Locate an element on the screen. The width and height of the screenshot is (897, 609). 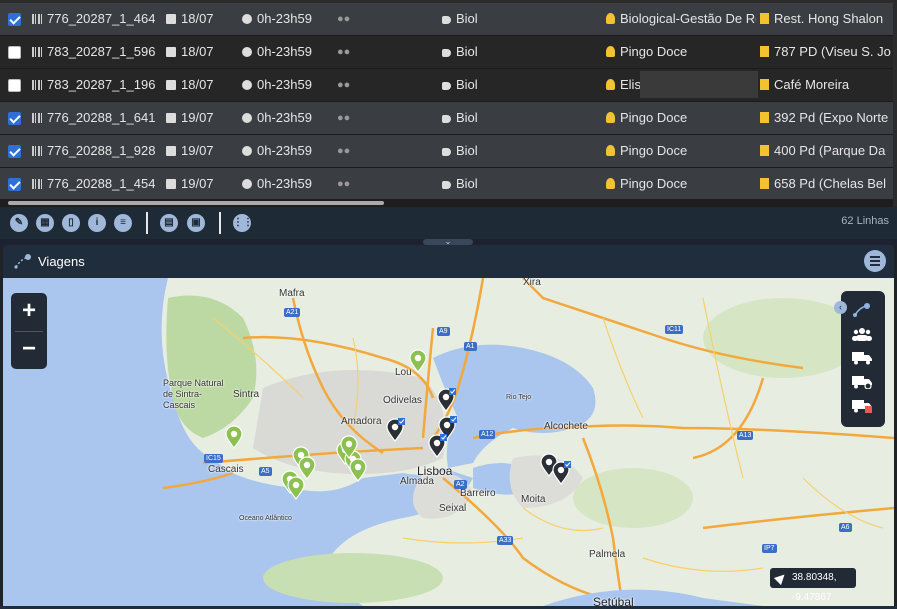
code-cell: 776_20288_1_928 is located at coordinates (93, 151).